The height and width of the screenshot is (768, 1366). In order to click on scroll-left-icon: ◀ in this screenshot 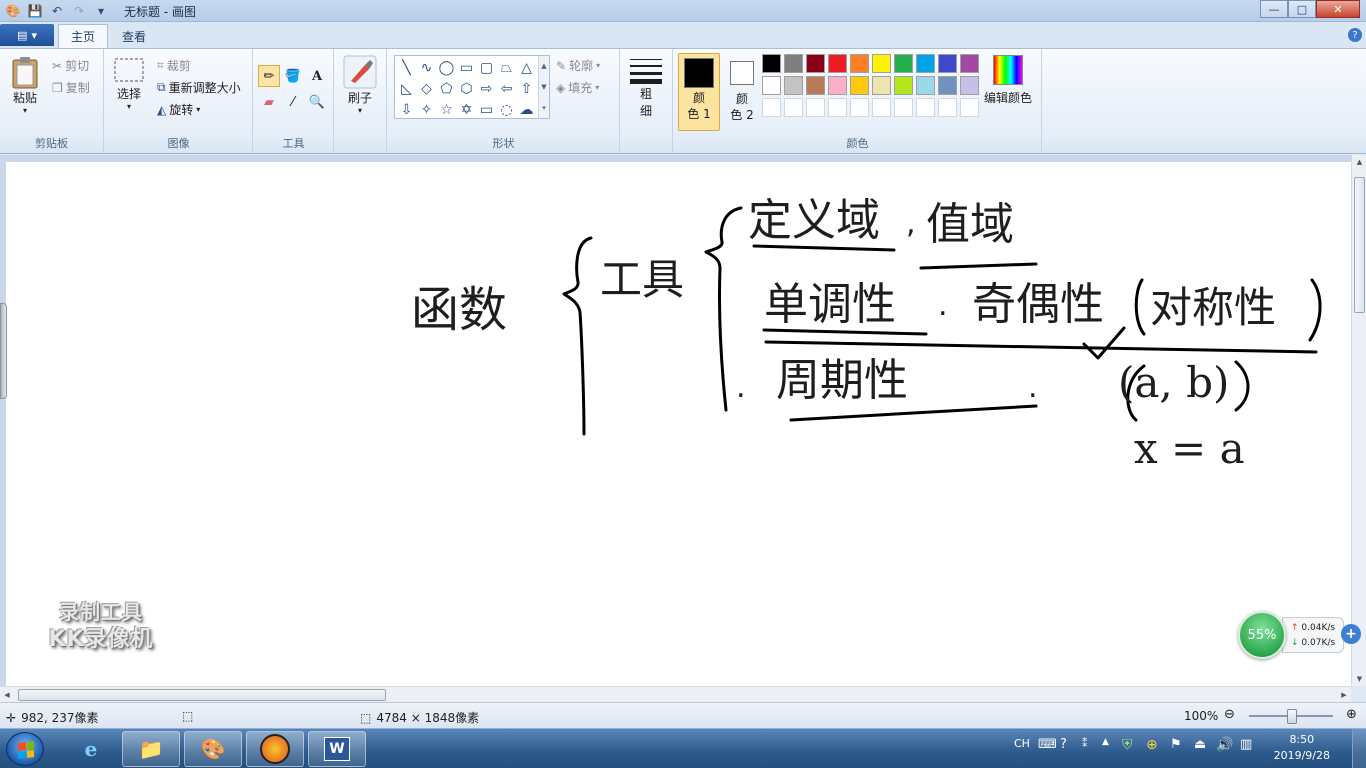, I will do `click(7, 695)`.